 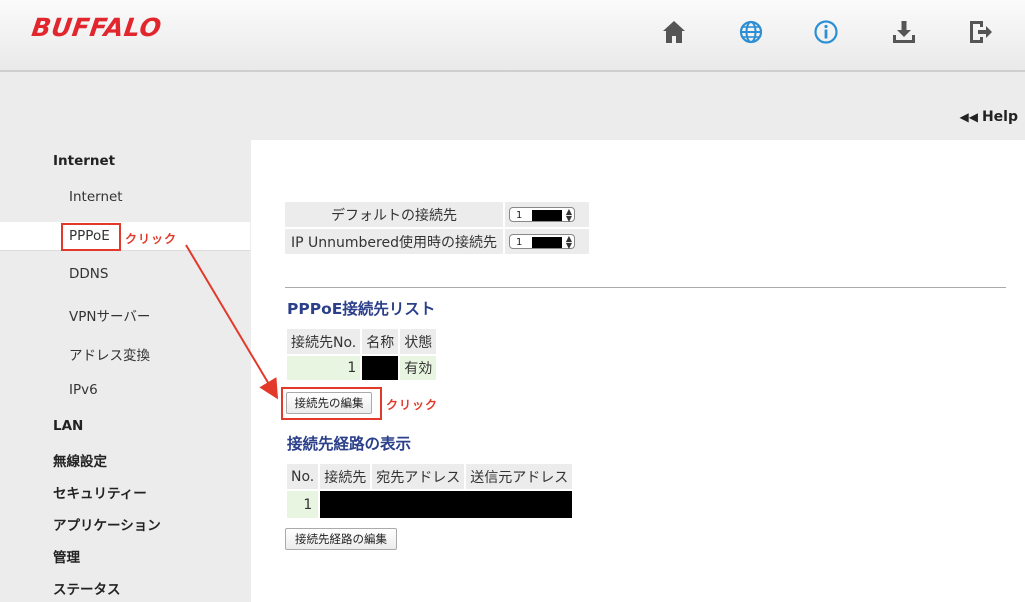 What do you see at coordinates (394, 241) in the screenshot?
I see `ip-unnumbered-connection-label: IP Unnumbered使用時の接続先` at bounding box center [394, 241].